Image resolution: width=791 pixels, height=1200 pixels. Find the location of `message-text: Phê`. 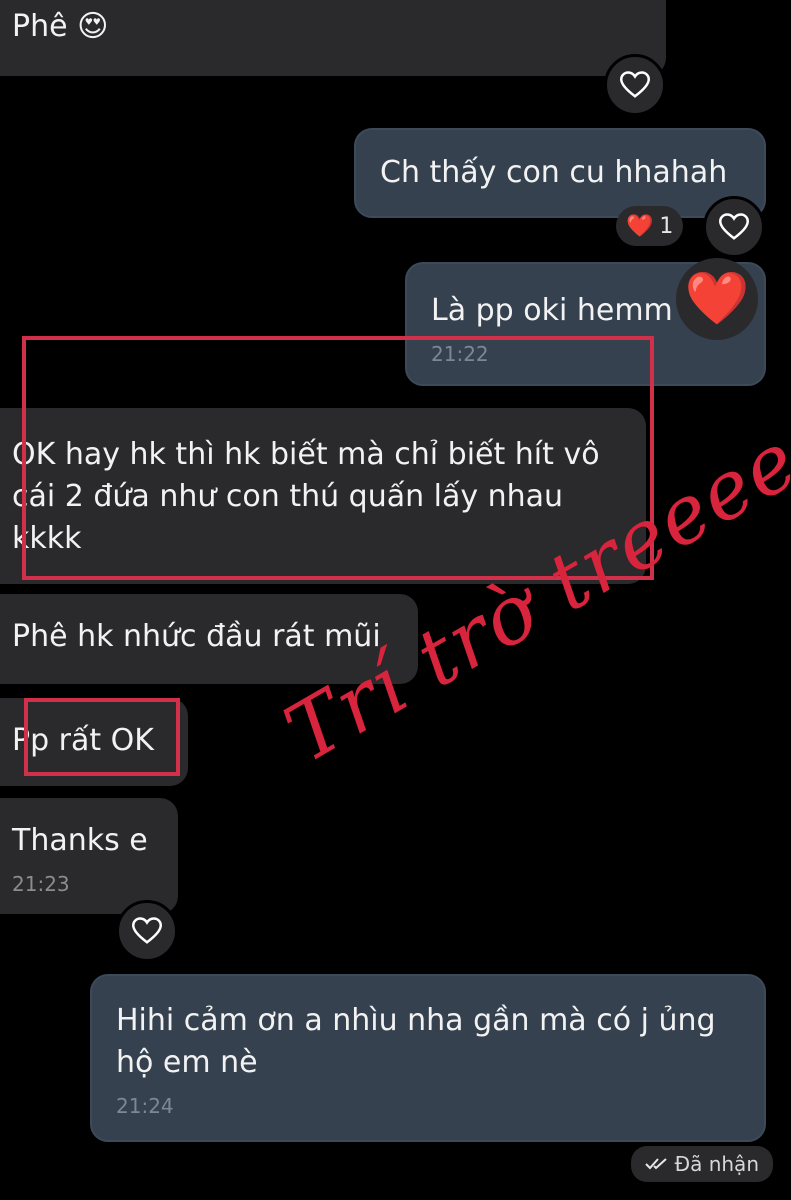

message-text: Phê is located at coordinates (40, 26).